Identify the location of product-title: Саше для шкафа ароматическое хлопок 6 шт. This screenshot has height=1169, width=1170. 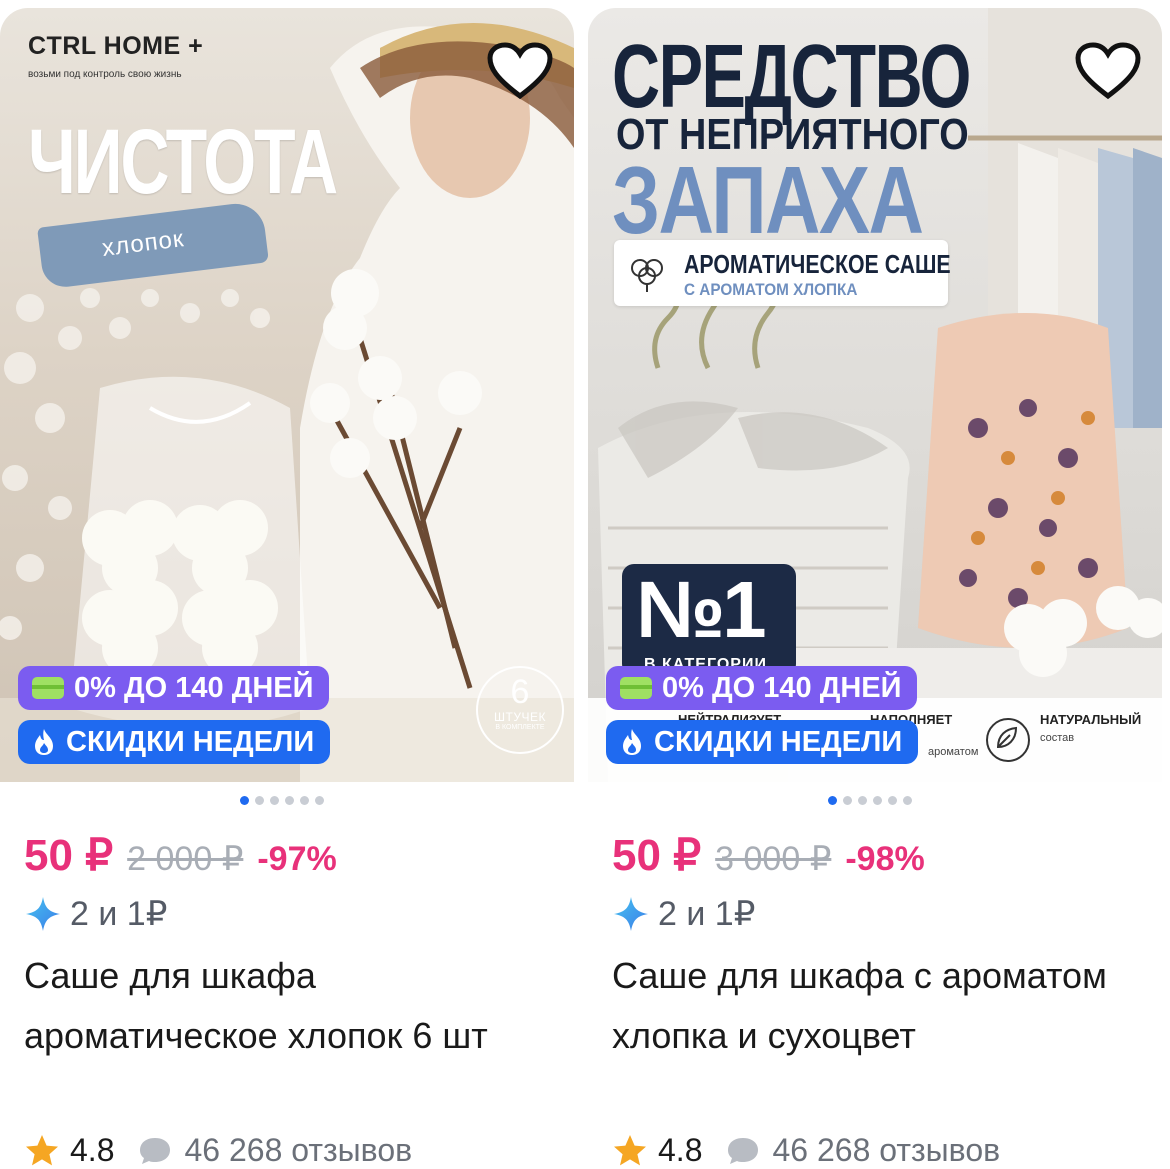
(294, 1006).